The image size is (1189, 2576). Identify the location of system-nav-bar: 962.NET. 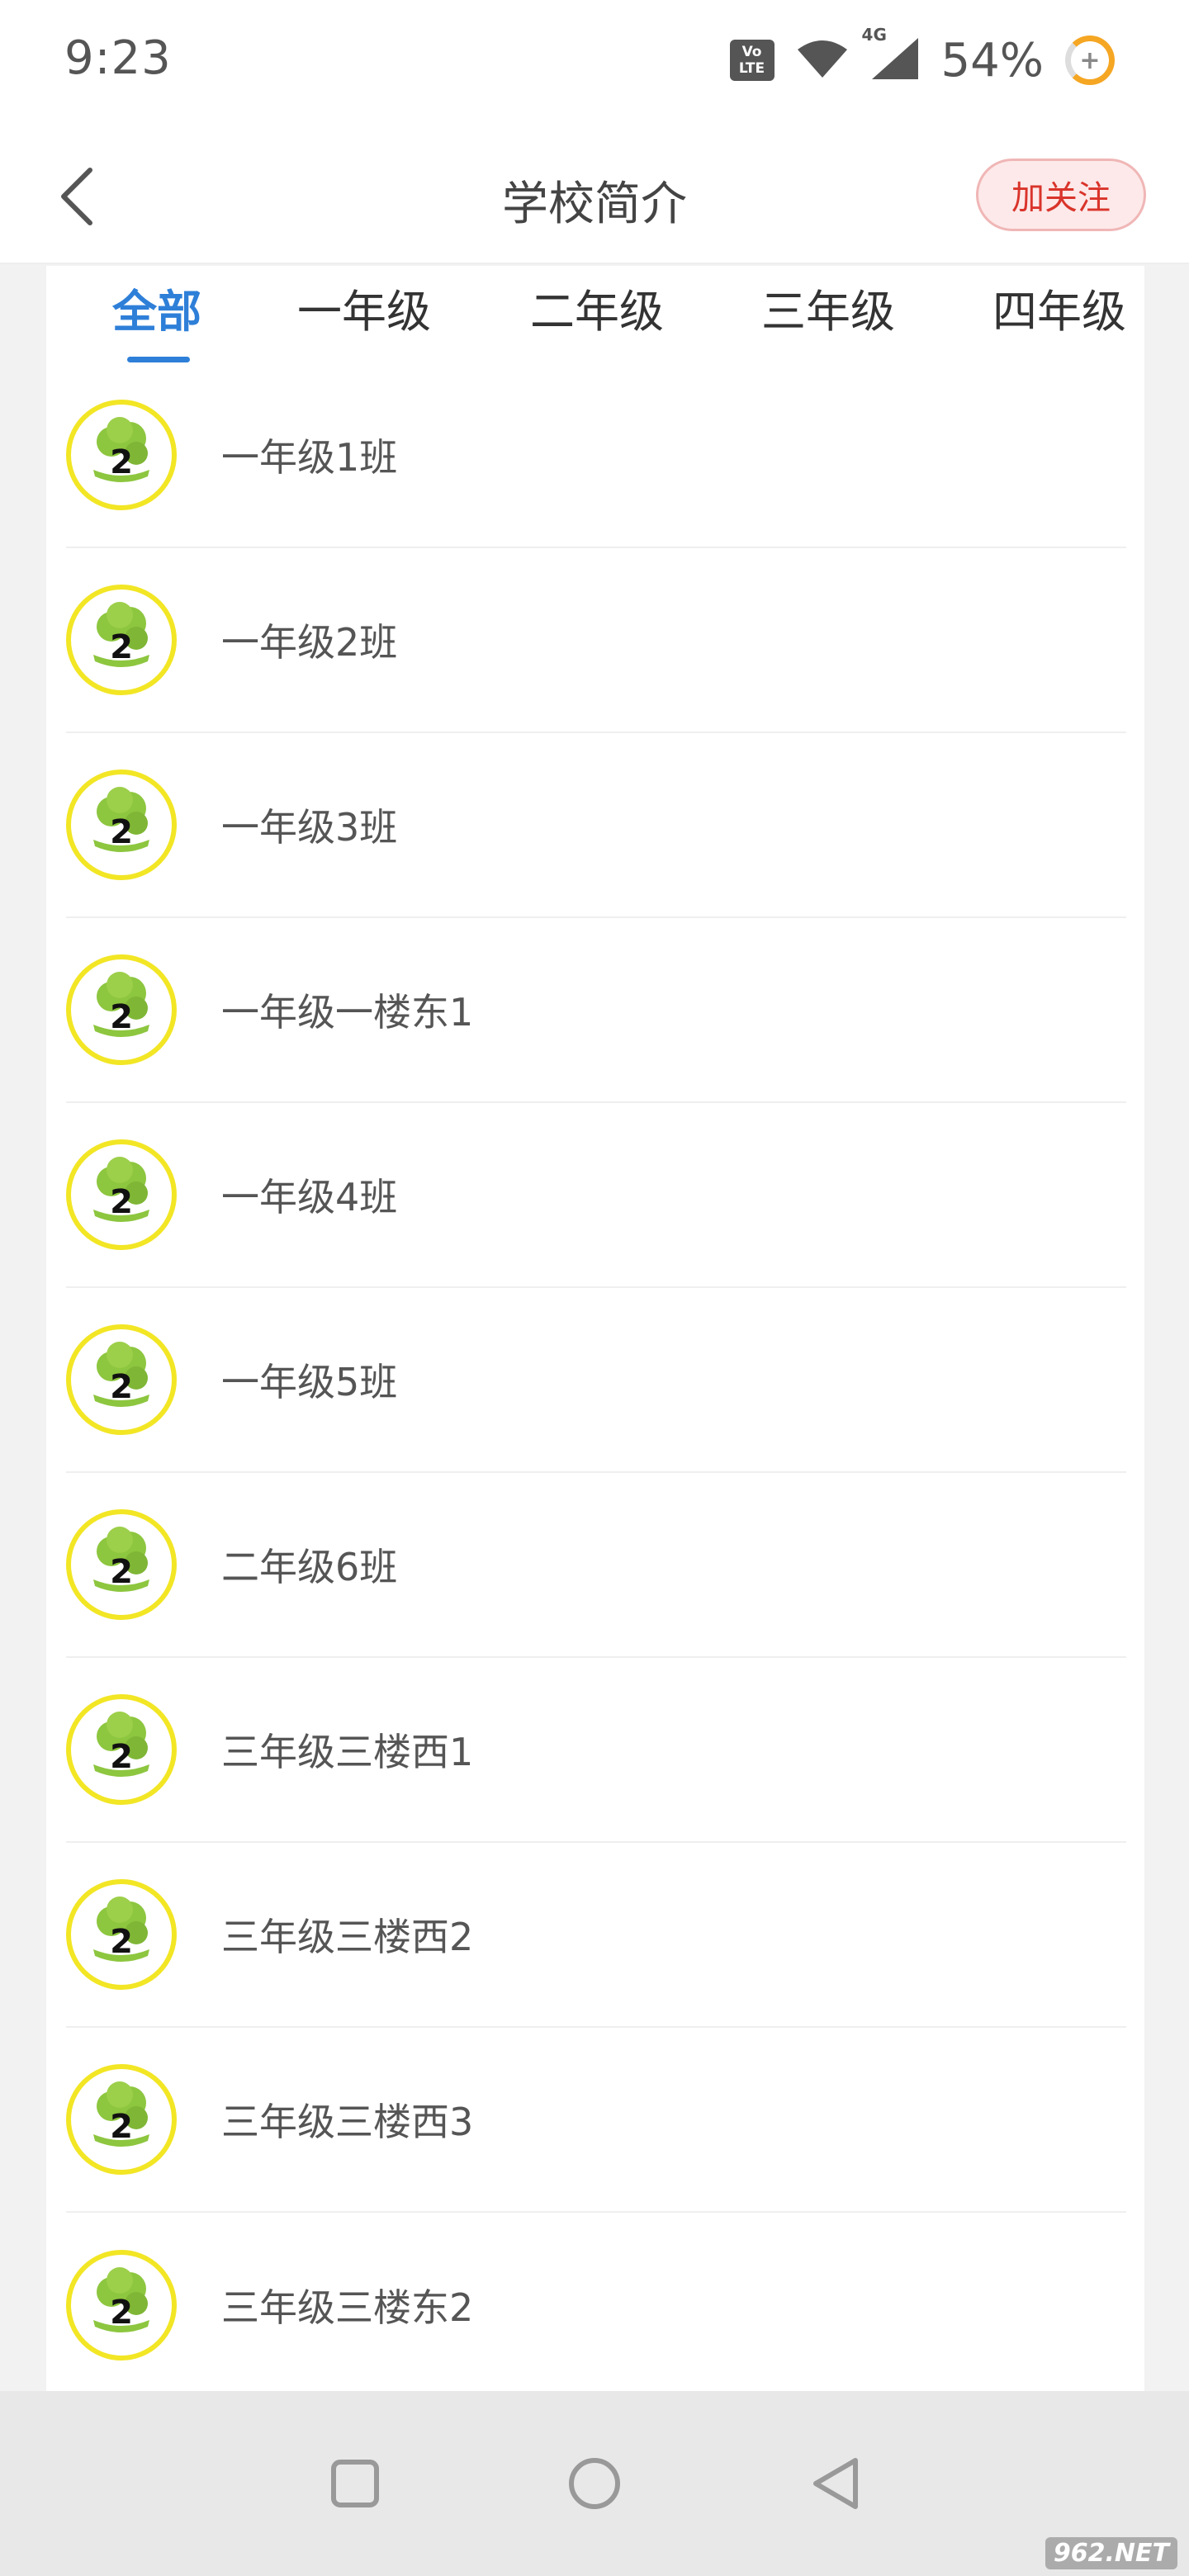
(594, 2483).